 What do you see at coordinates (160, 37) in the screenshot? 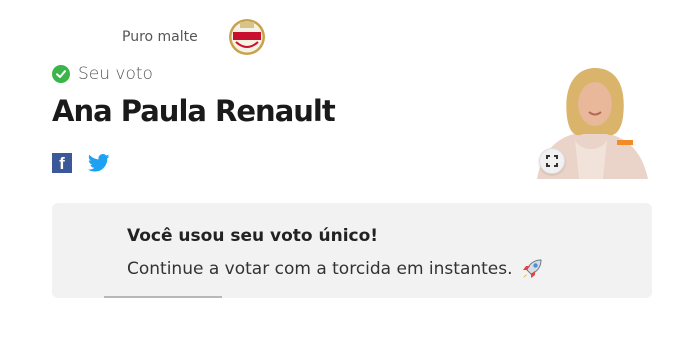
I see `sponsor-text: Puro malte` at bounding box center [160, 37].